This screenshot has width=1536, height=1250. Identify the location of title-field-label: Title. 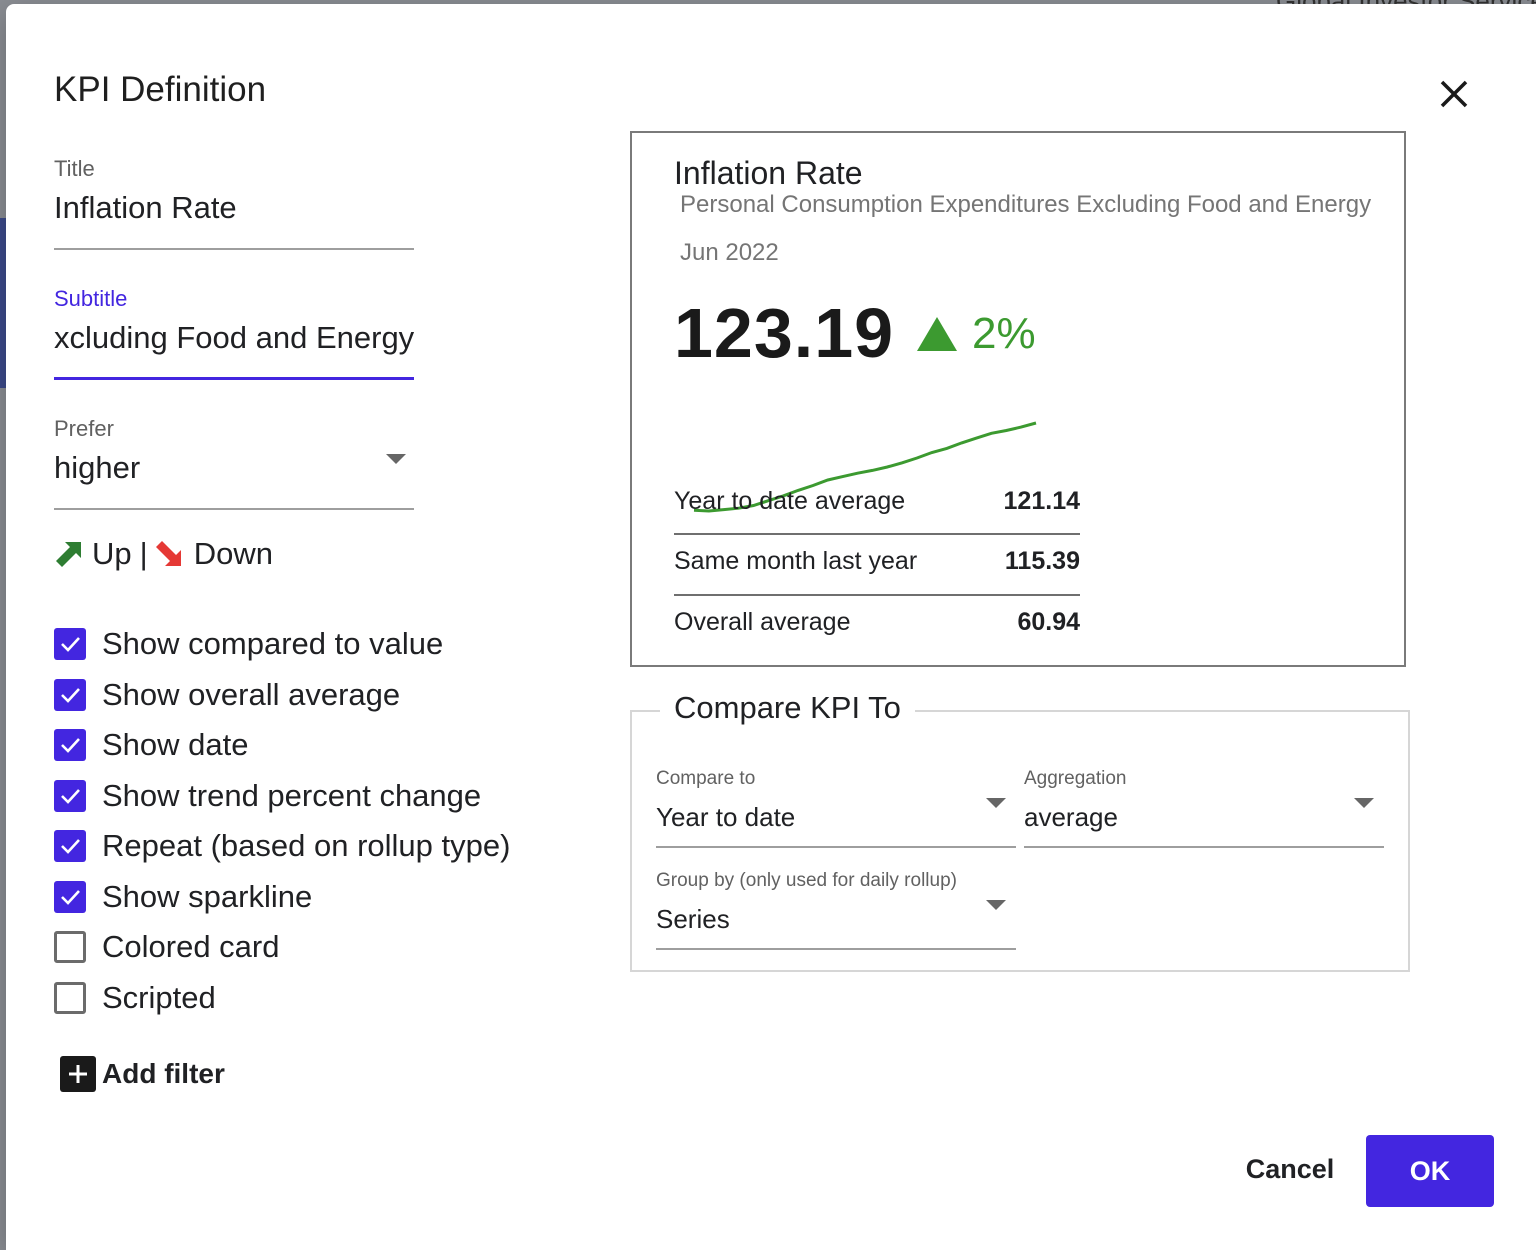
(74, 168).